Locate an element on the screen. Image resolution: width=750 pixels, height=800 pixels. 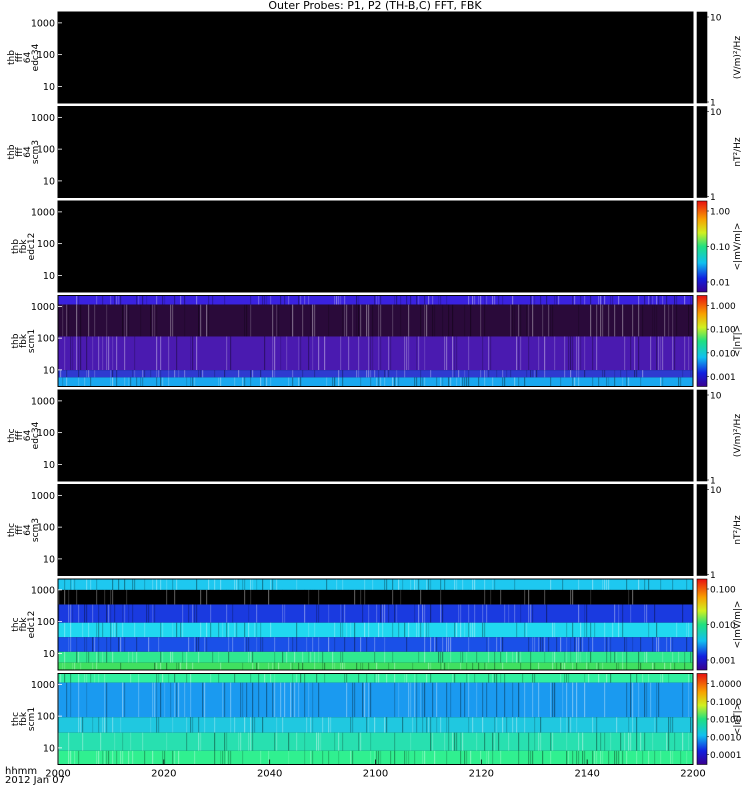
ylabel-line: scm1 is located at coordinates (32, 719).